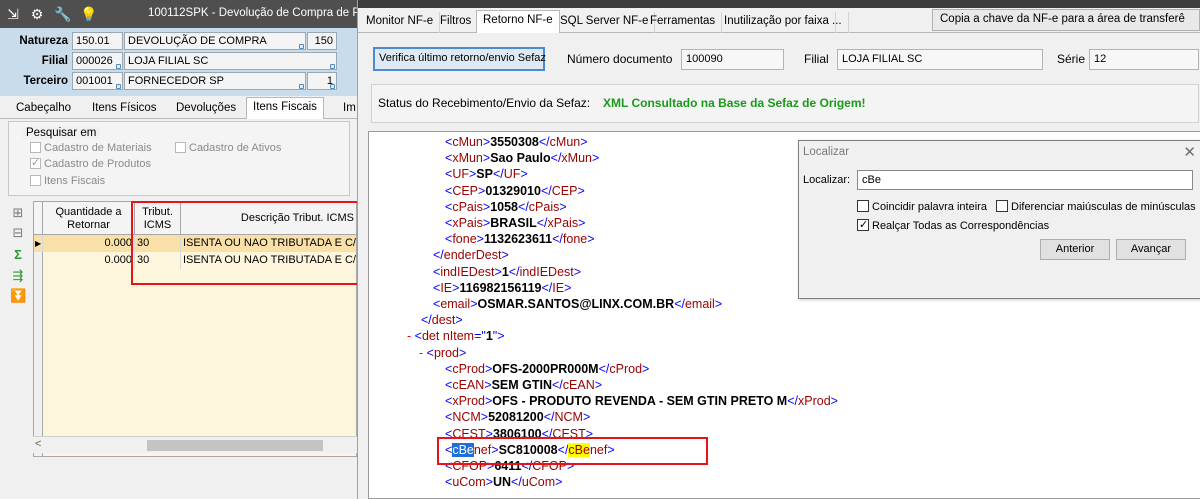 This screenshot has height=499, width=1200. Describe the element at coordinates (89, 14) in the screenshot. I see `lightbulb-icon: 💡` at that location.